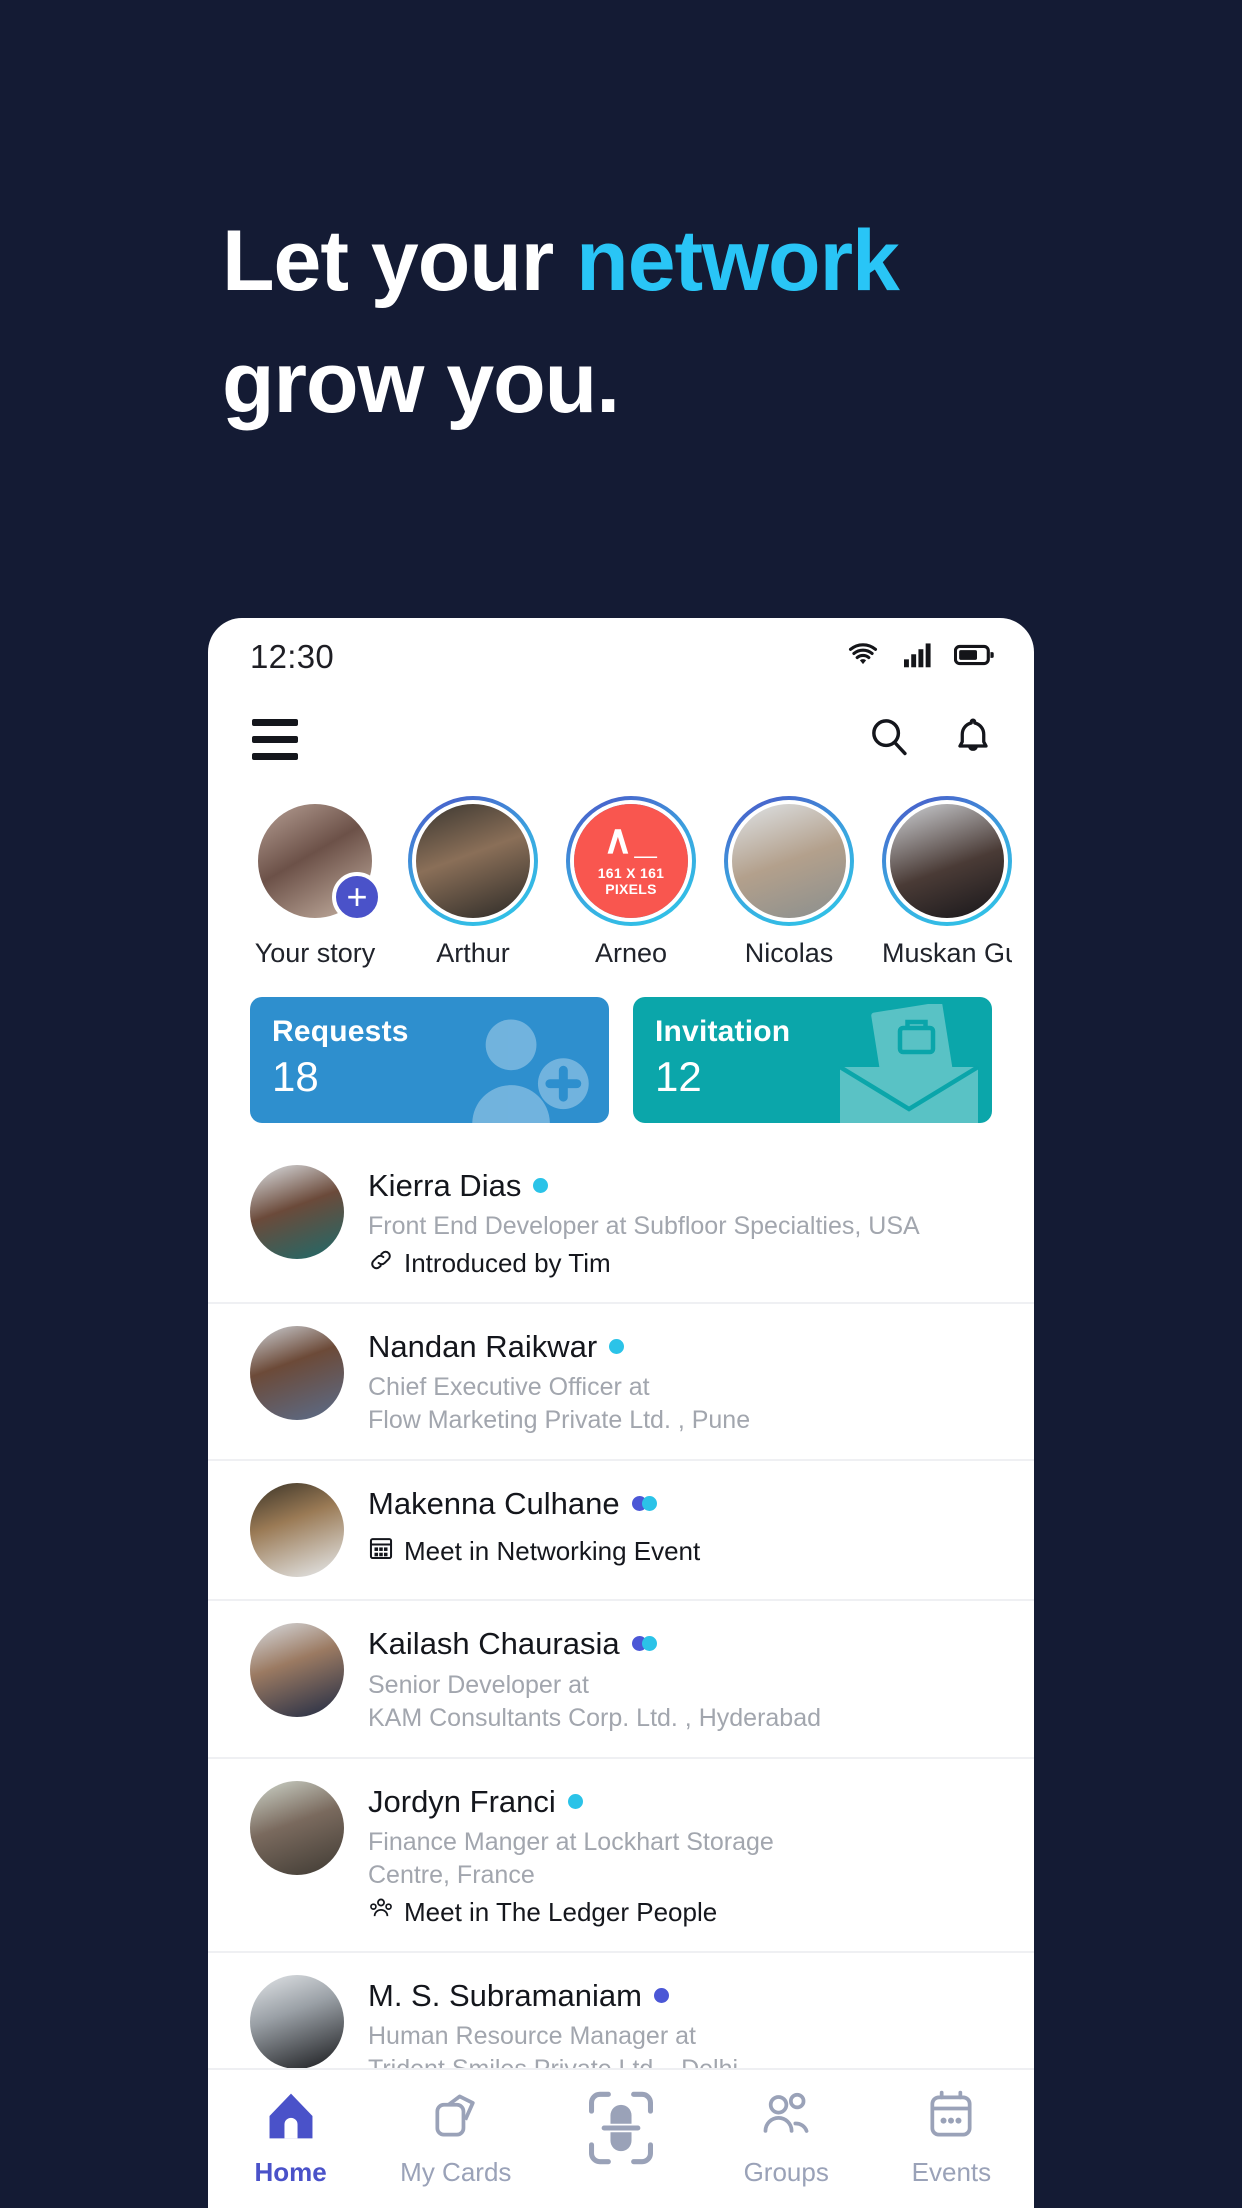  What do you see at coordinates (462, 1801) in the screenshot?
I see `contact-name: Jordyn Franci` at bounding box center [462, 1801].